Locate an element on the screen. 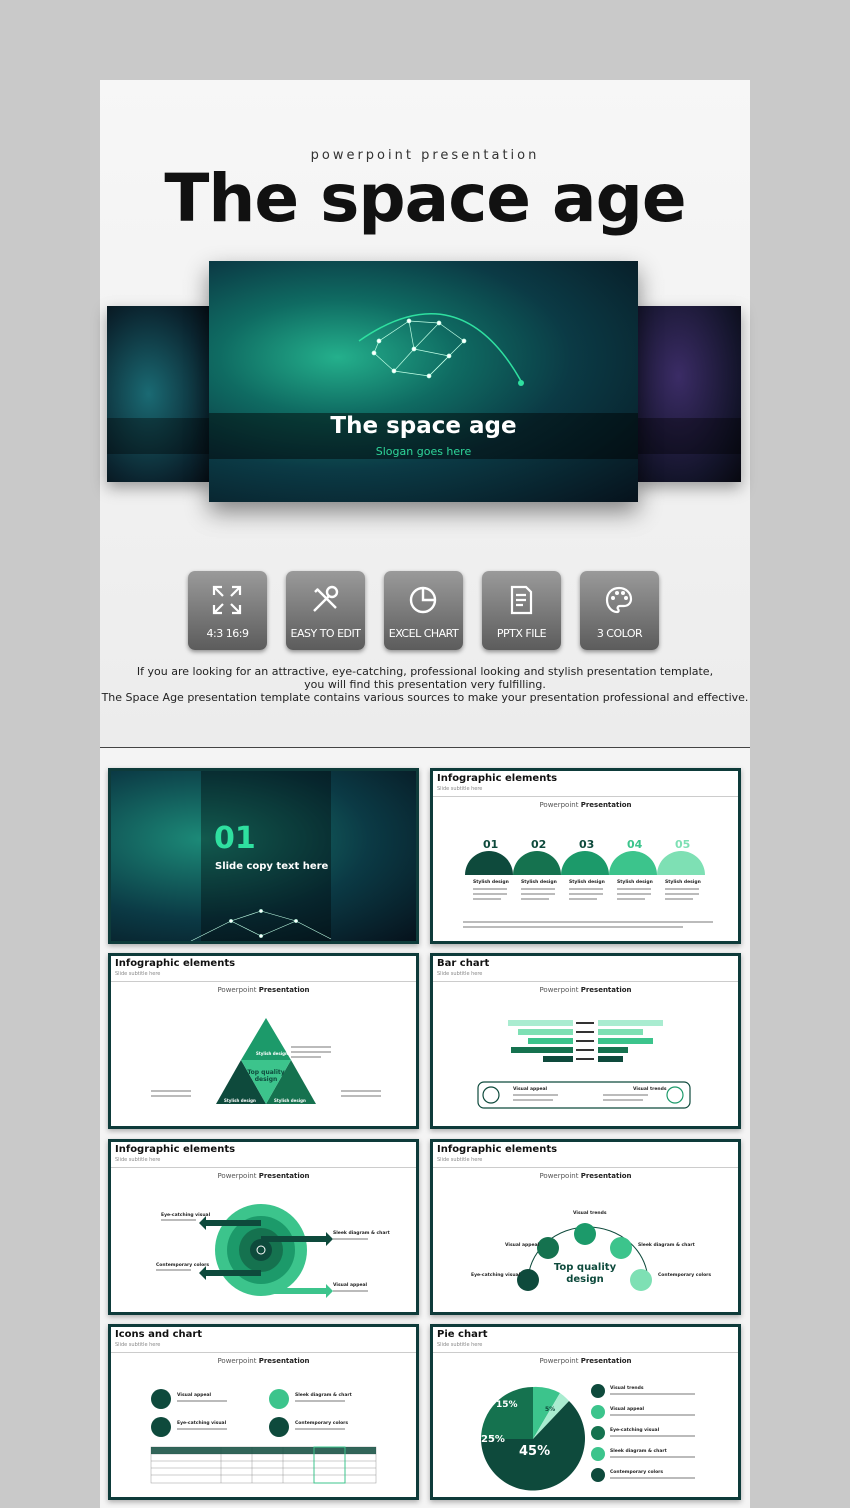 This screenshot has width=850, height=1508. step-number: 04 is located at coordinates (635, 844).